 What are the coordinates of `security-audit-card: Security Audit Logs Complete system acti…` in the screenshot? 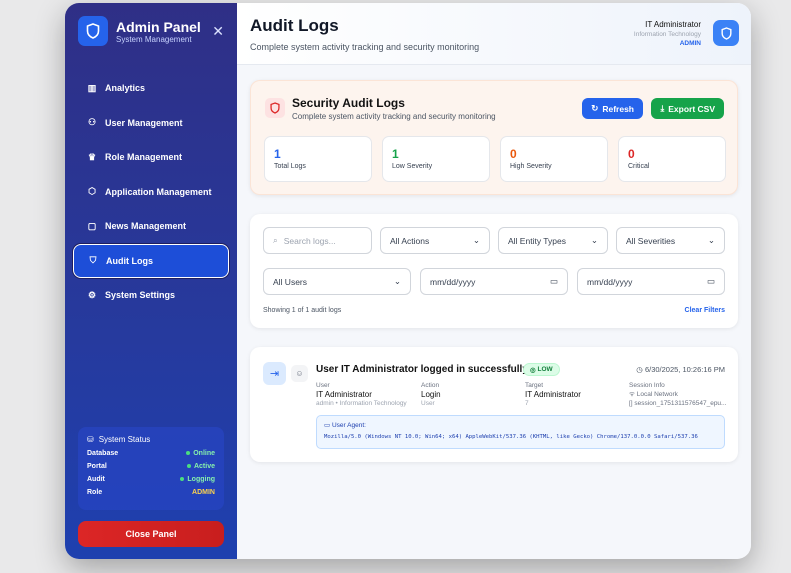 It's located at (494, 137).